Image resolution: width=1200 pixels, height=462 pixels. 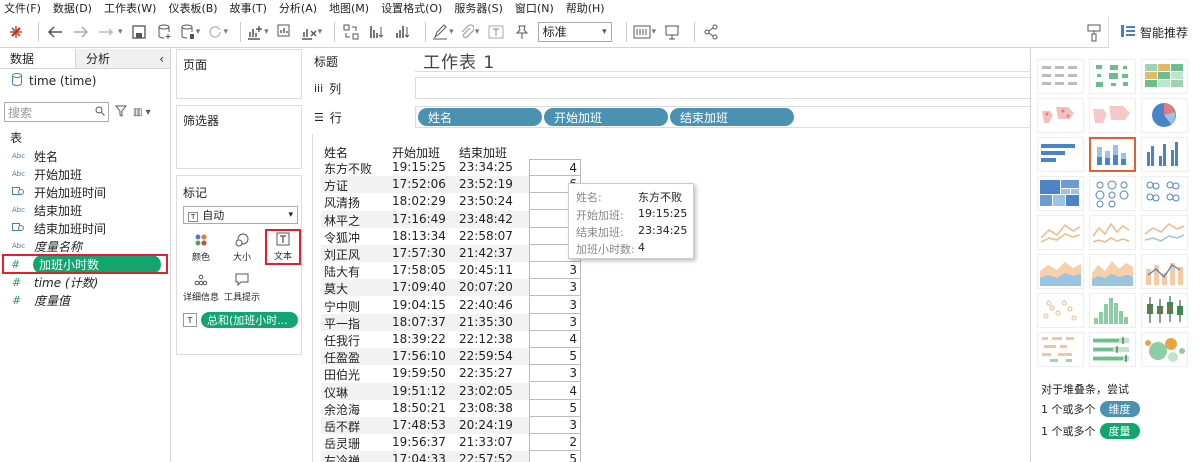 I want to click on table-row: 岳不群 17:48:53 20:24:19 3, so click(x=451, y=425).